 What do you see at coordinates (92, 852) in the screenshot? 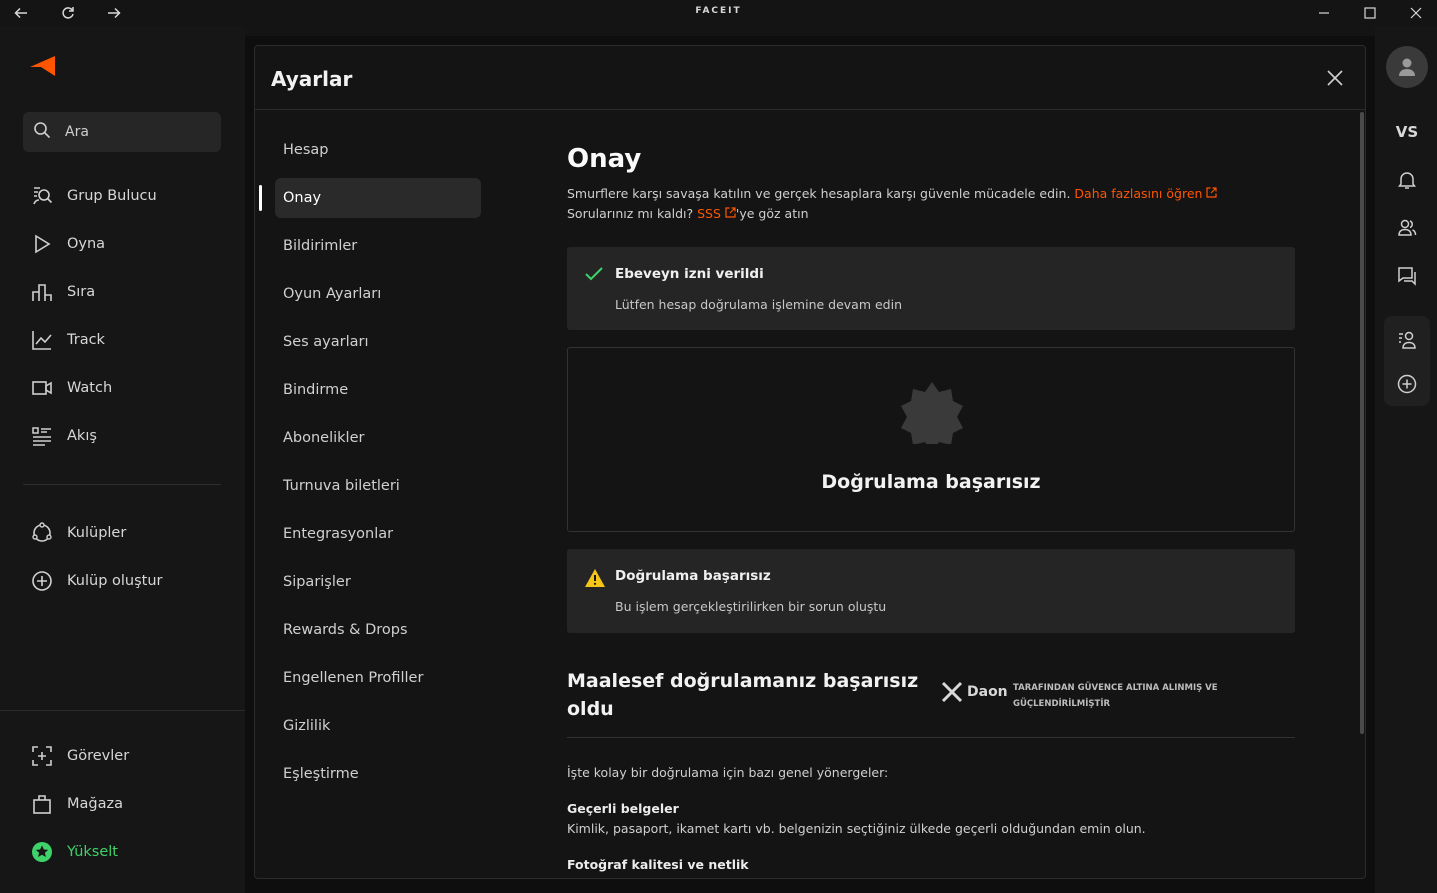
I see `nav-label: Yükselt` at bounding box center [92, 852].